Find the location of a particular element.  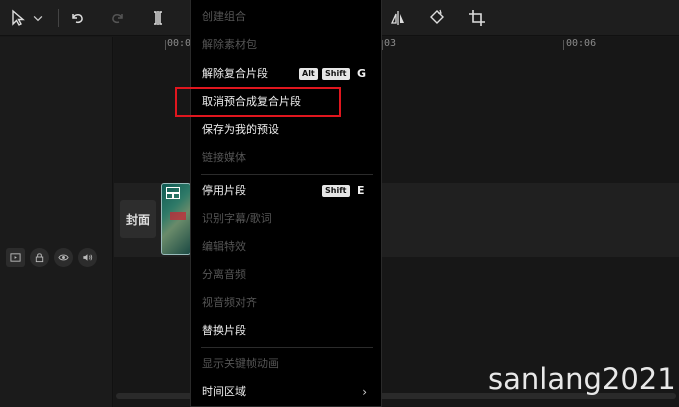

menu-item-label: 解除复合片段 is located at coordinates (235, 73).